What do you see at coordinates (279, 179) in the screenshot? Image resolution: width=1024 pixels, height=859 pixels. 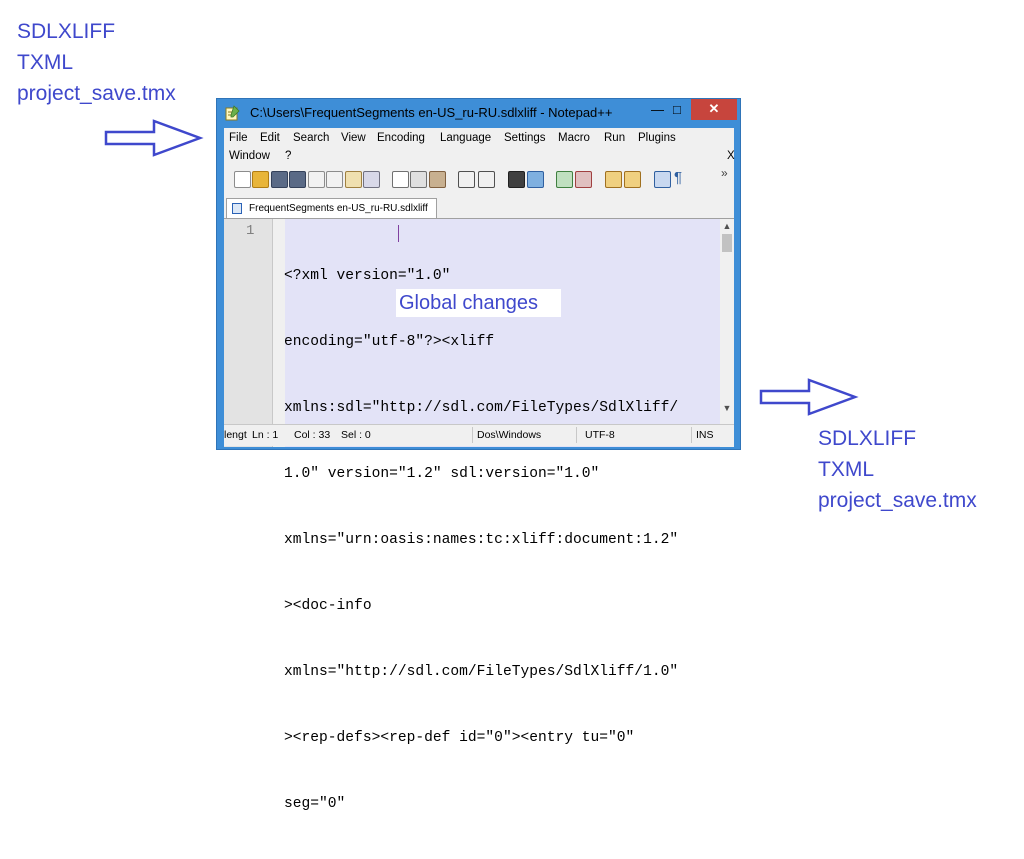 I see `save-icon` at bounding box center [279, 179].